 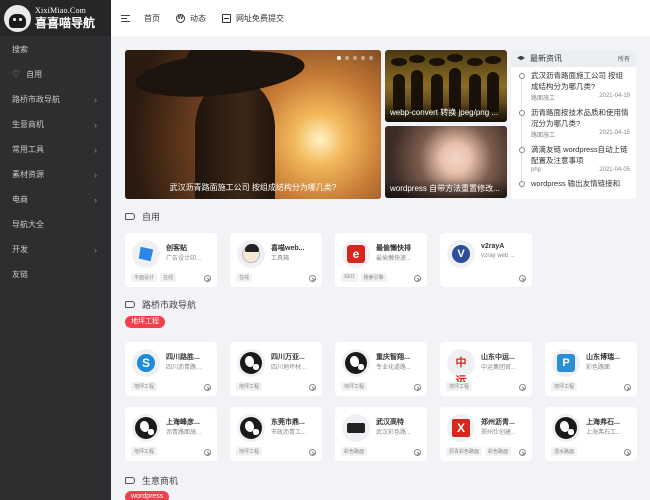 What do you see at coordinates (191, 18) in the screenshot?
I see `nav-dynamic: W 动态` at bounding box center [191, 18].